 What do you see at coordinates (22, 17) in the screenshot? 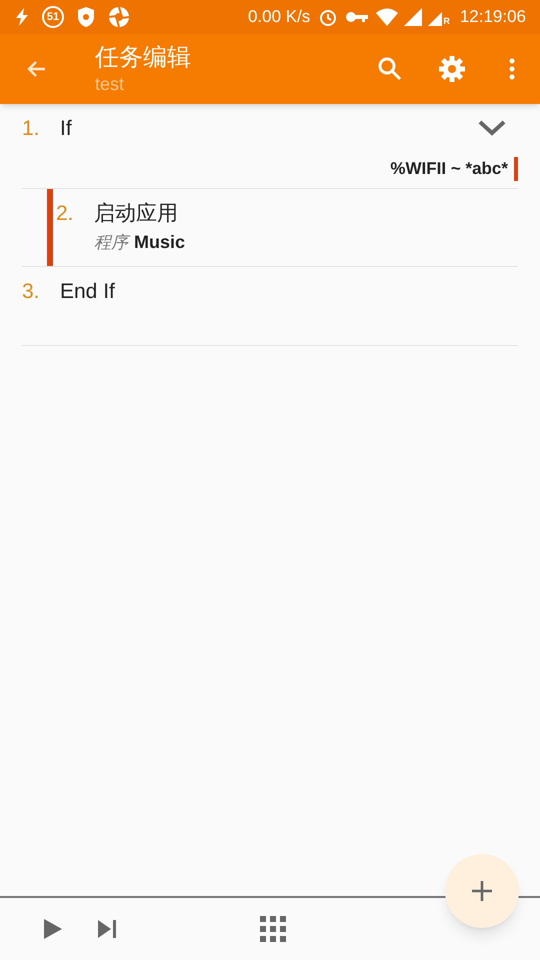
I see `flash-icon` at bounding box center [22, 17].